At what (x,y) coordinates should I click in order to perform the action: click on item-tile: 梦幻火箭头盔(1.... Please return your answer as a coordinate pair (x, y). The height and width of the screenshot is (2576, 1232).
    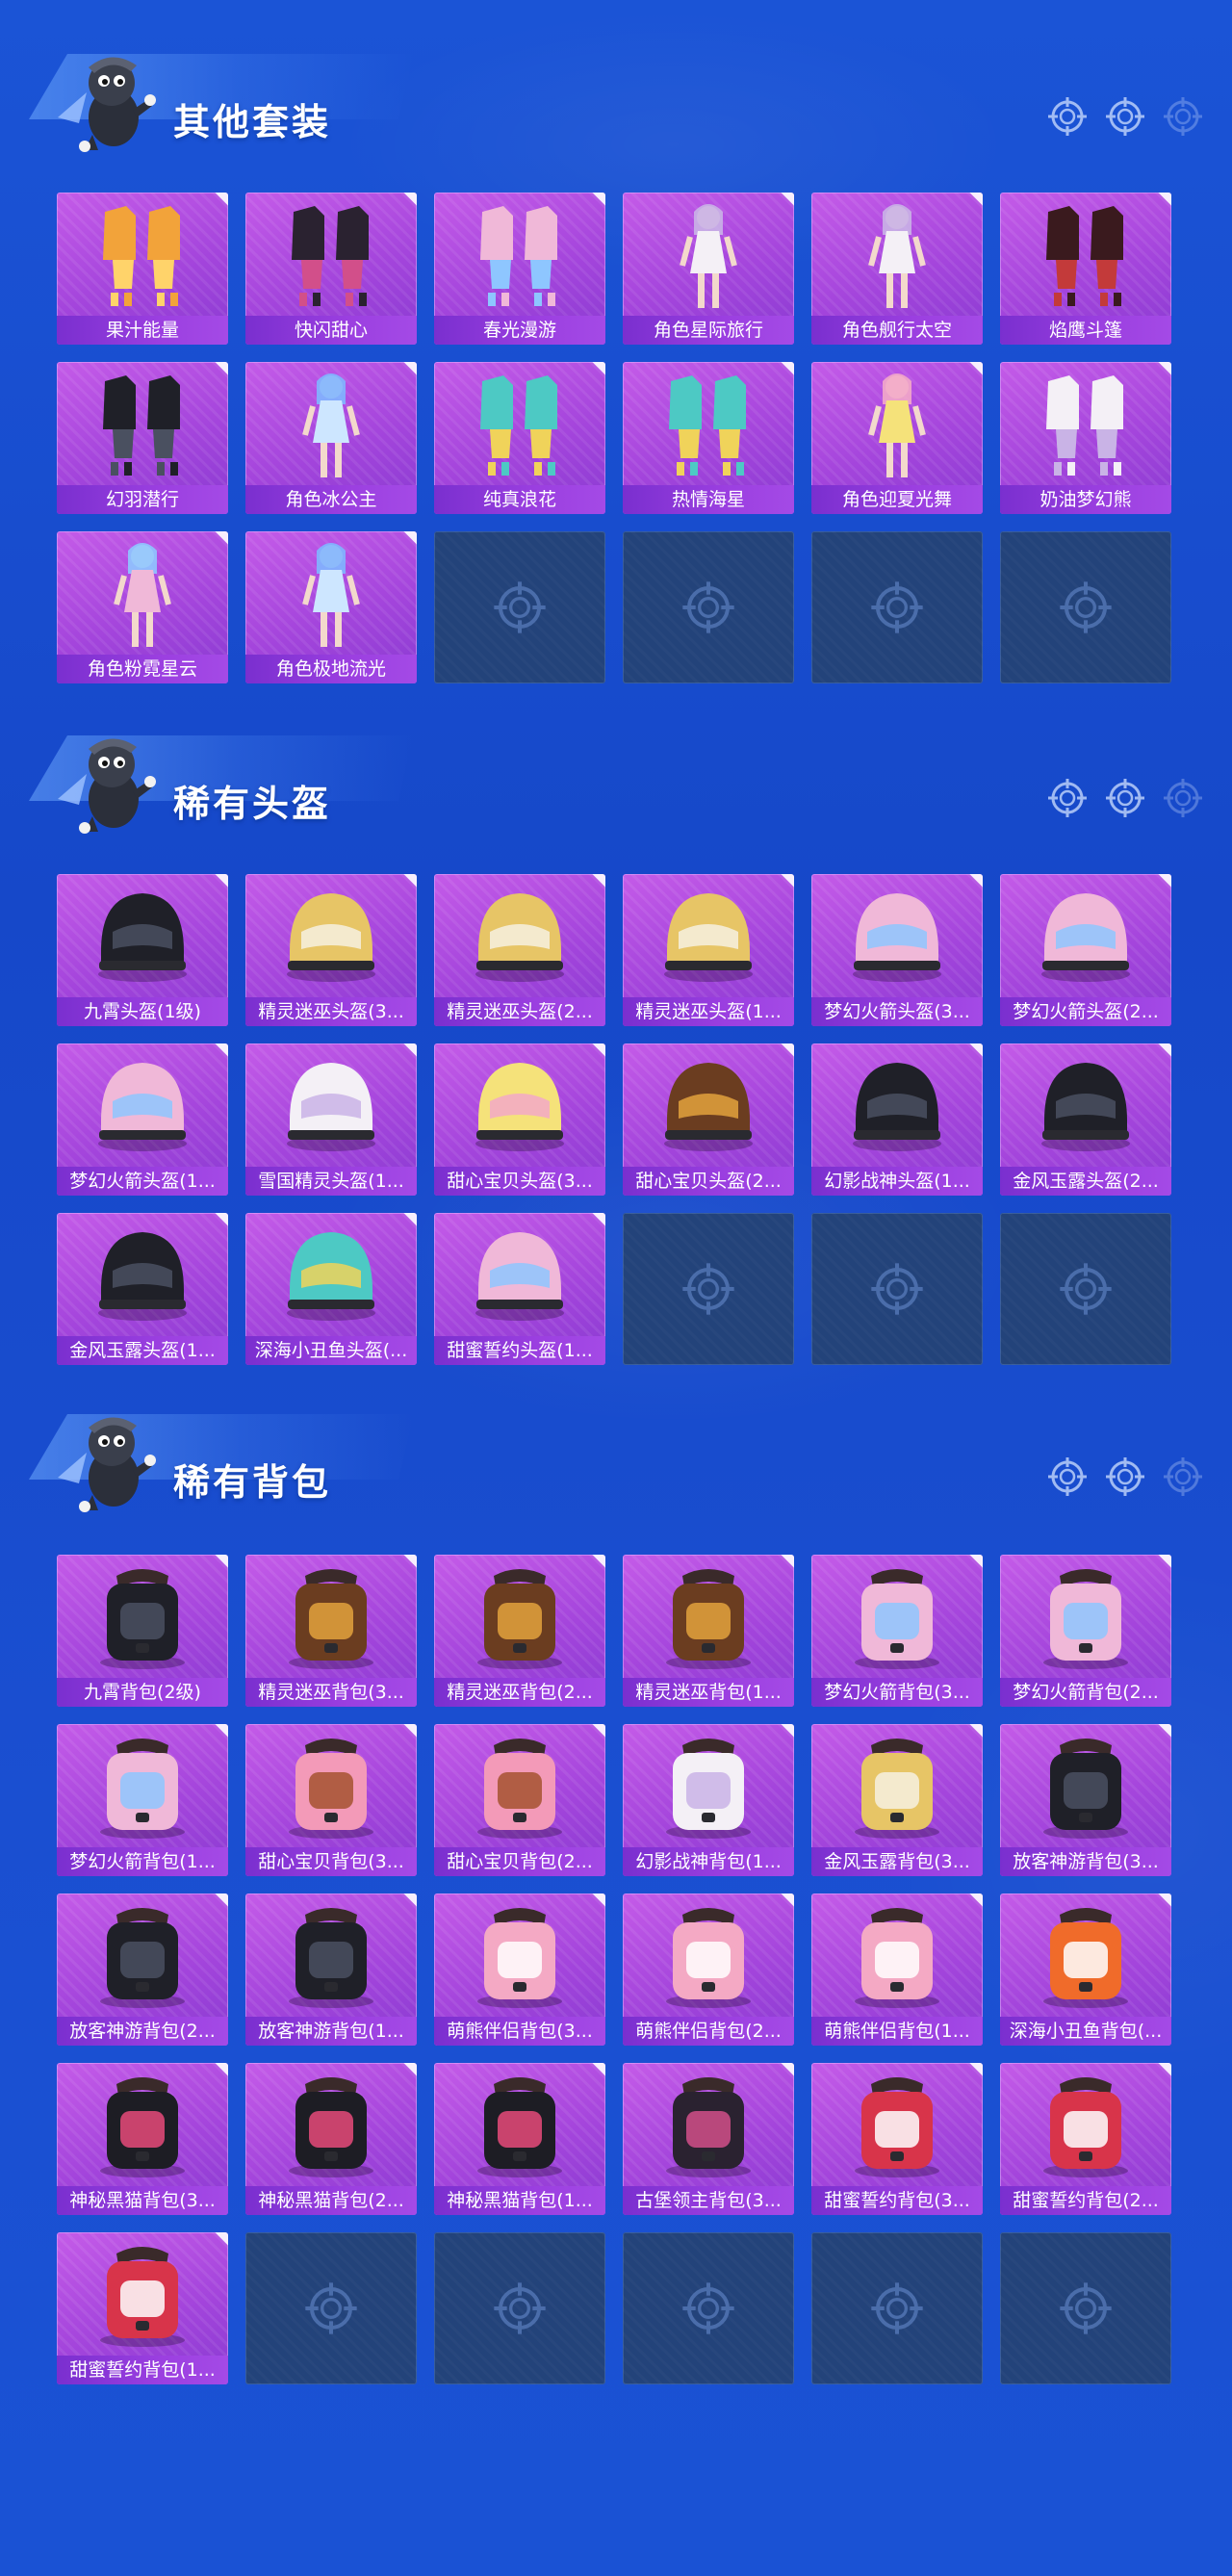
    Looking at the image, I should click on (142, 1119).